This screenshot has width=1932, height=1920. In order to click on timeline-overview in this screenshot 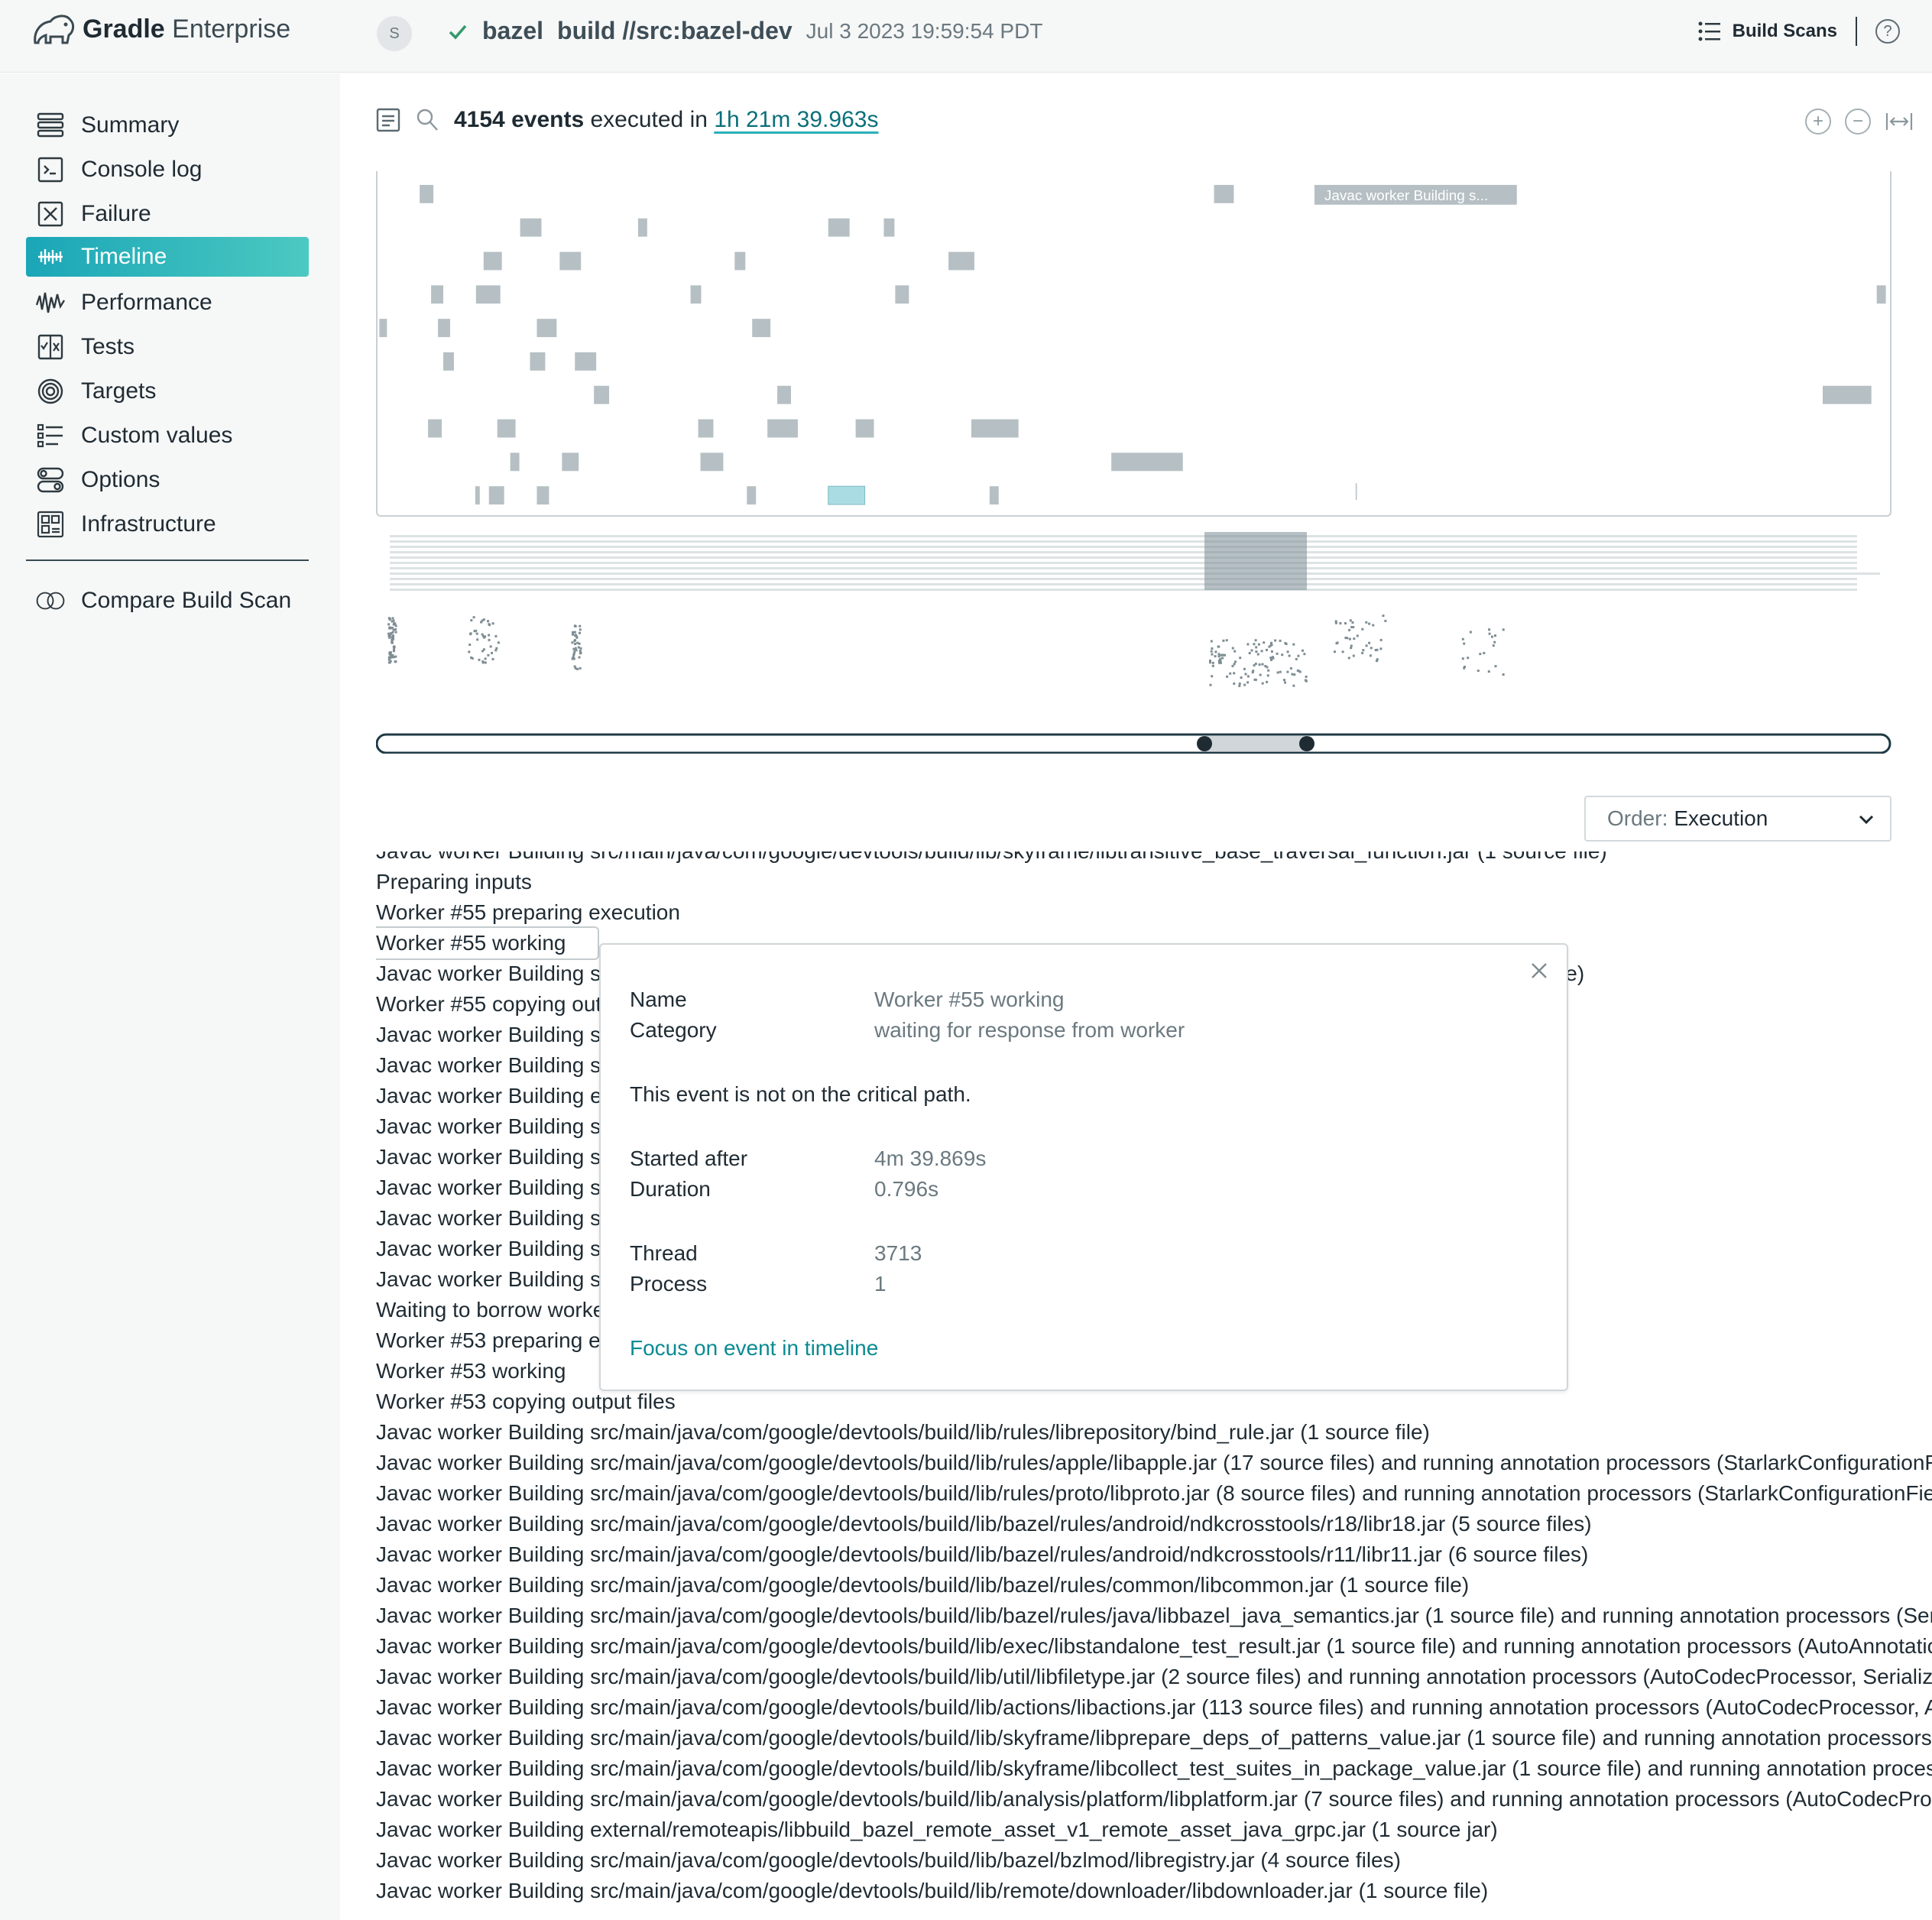, I will do `click(1133, 639)`.